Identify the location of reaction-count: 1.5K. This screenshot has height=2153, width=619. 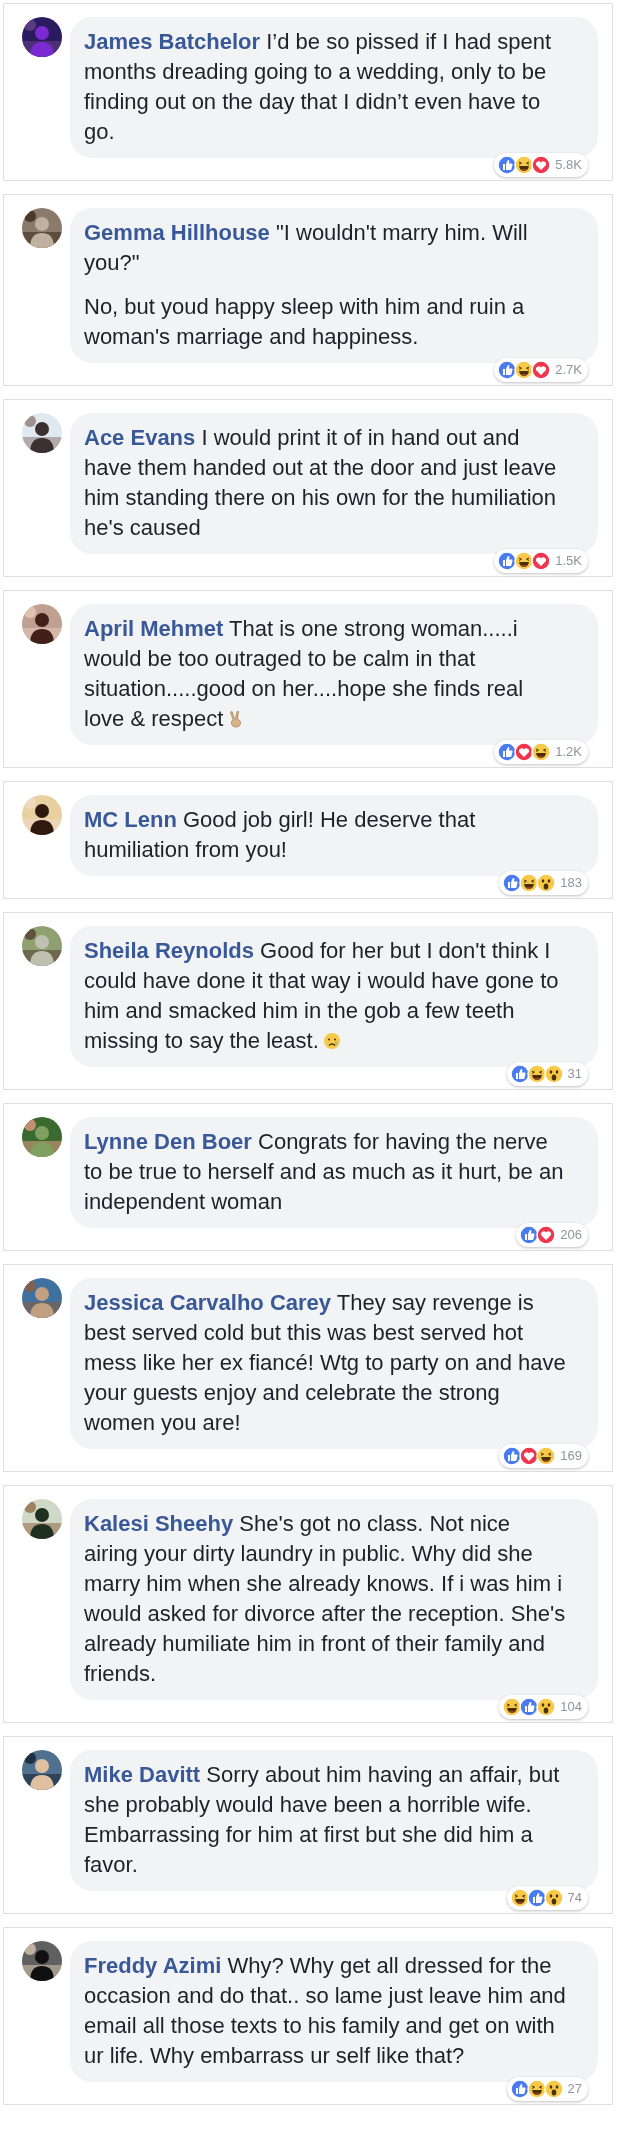
(568, 561).